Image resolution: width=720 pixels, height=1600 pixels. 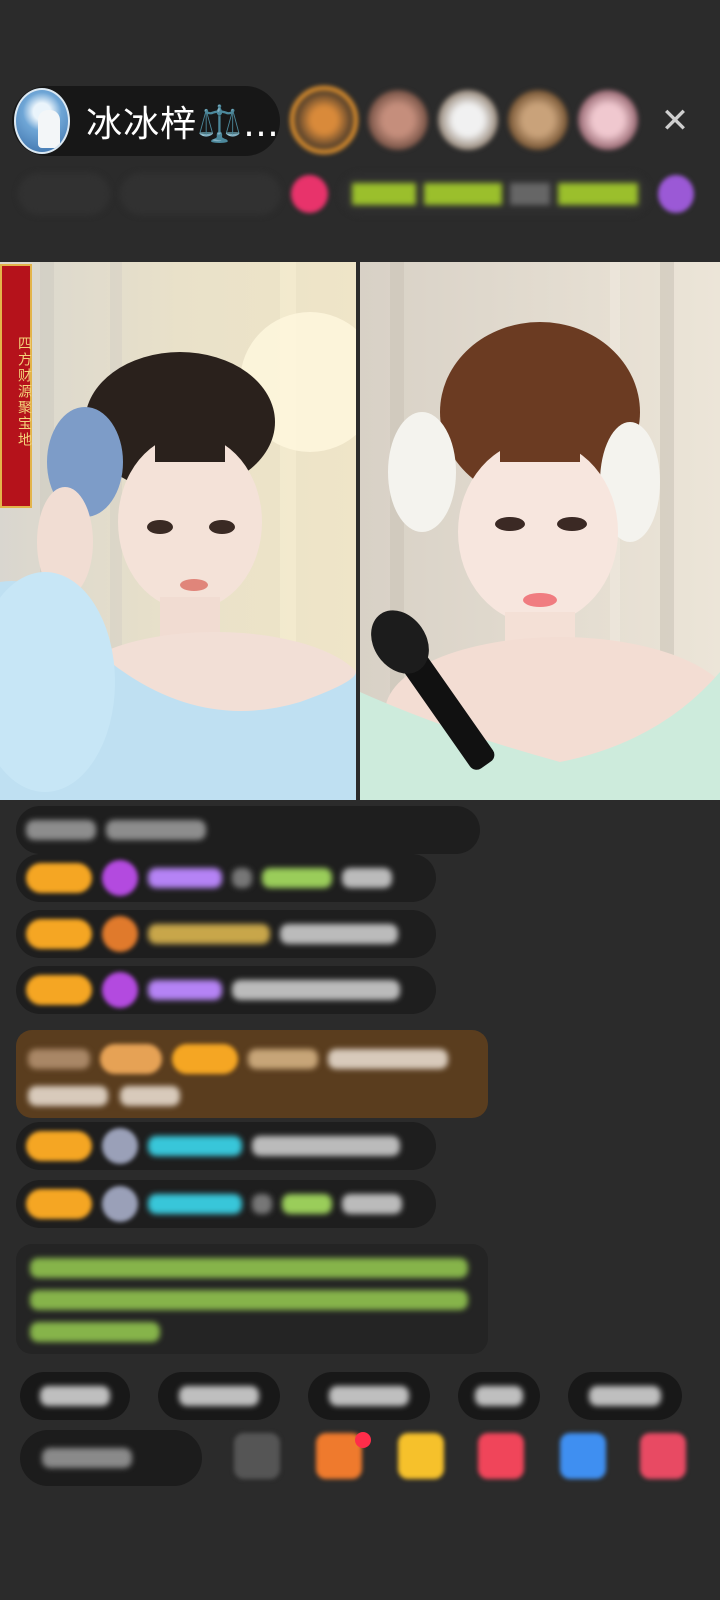 I want to click on event-tags-chip, so click(x=494, y=194).